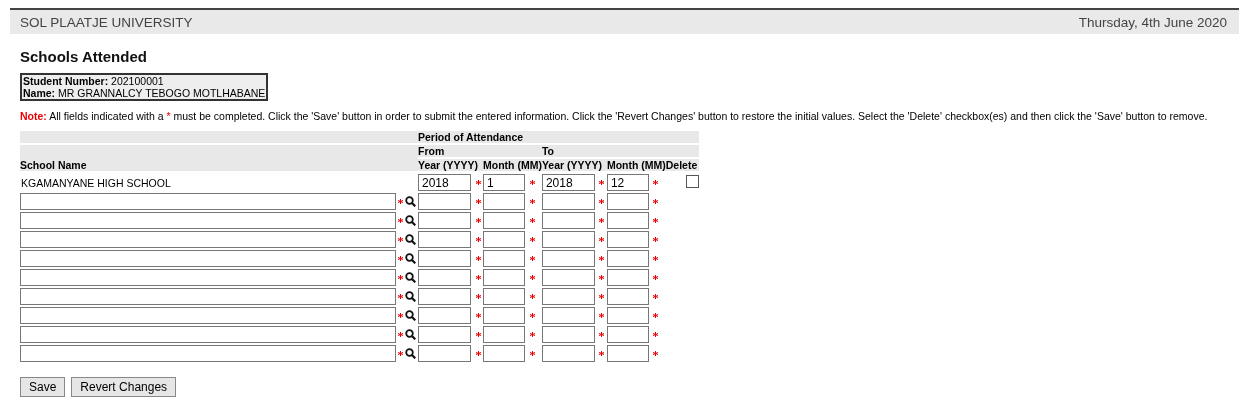 The height and width of the screenshot is (416, 1239). What do you see at coordinates (636, 165) in the screenshot?
I see `column-header: Month (MM)` at bounding box center [636, 165].